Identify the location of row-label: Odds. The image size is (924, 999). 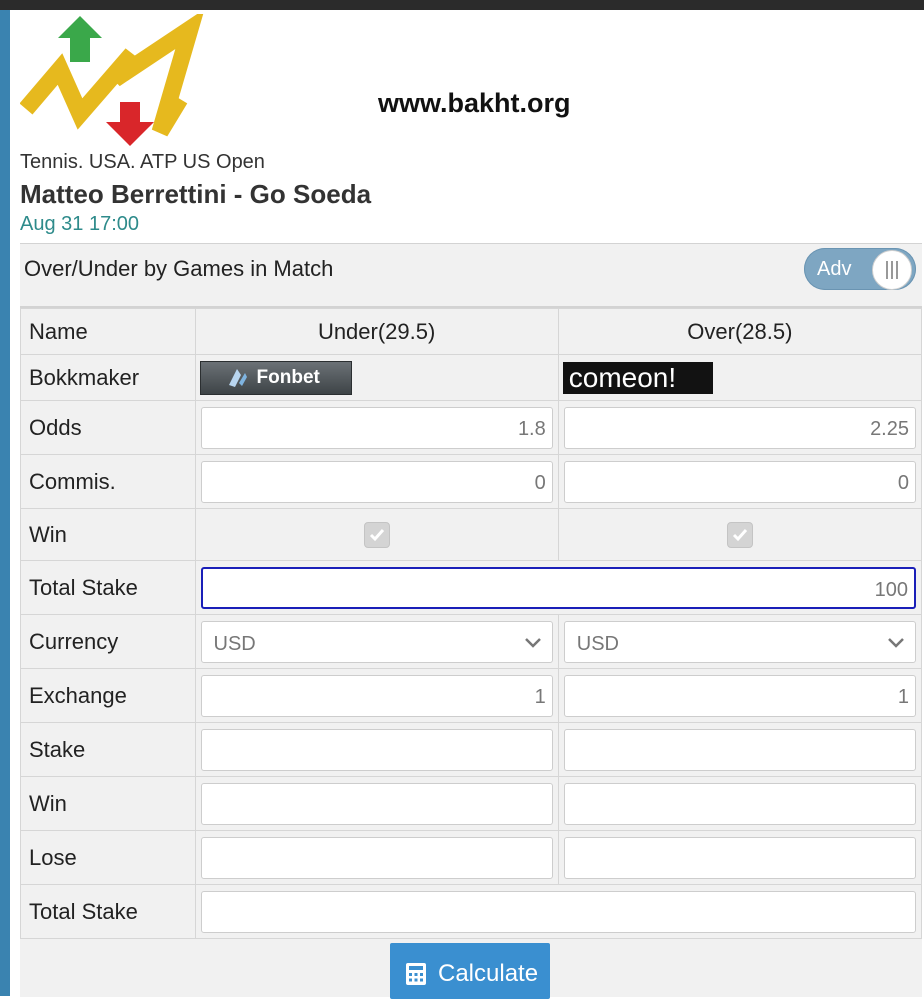
(108, 427).